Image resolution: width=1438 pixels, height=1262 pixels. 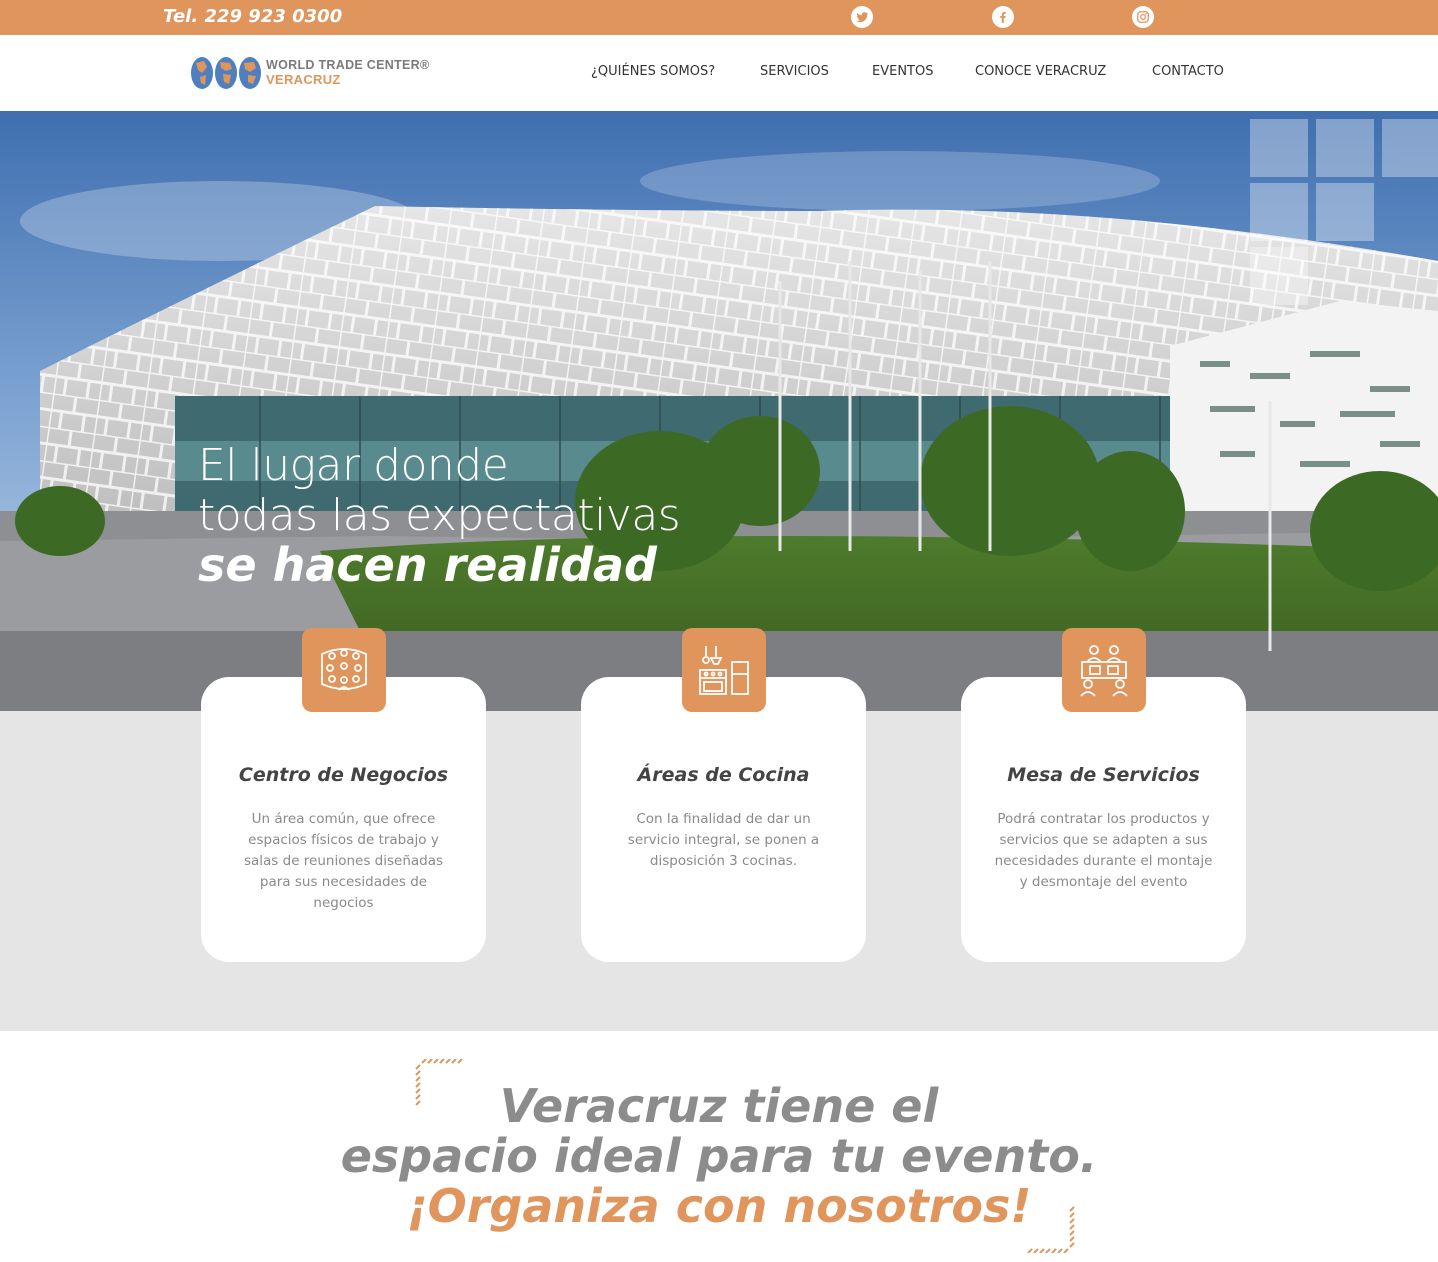 I want to click on feature-card-title: Mesa de Servicios, so click(x=1103, y=775).